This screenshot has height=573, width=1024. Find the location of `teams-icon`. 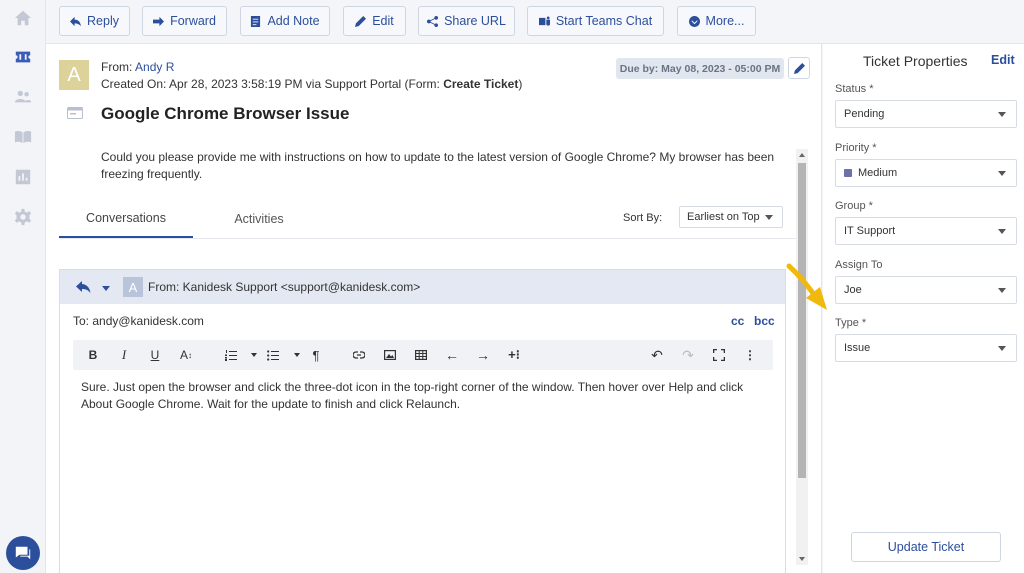

teams-icon is located at coordinates (544, 20).